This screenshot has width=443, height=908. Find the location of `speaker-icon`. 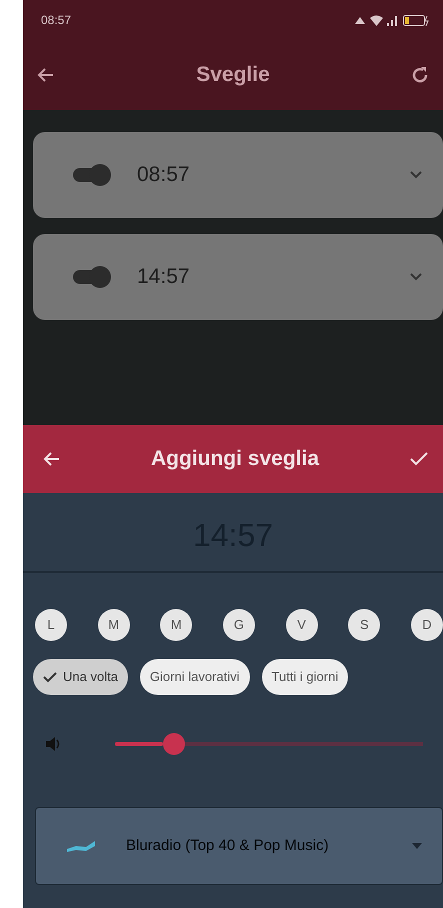

speaker-icon is located at coordinates (53, 744).